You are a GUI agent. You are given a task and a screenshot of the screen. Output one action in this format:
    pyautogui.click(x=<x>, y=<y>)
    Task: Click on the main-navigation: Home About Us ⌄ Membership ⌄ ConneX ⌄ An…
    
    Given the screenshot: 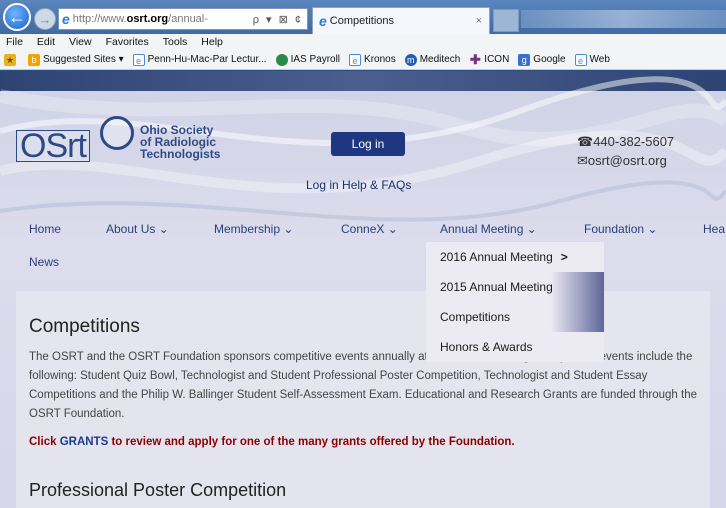 What is the action you would take?
    pyautogui.click(x=363, y=233)
    